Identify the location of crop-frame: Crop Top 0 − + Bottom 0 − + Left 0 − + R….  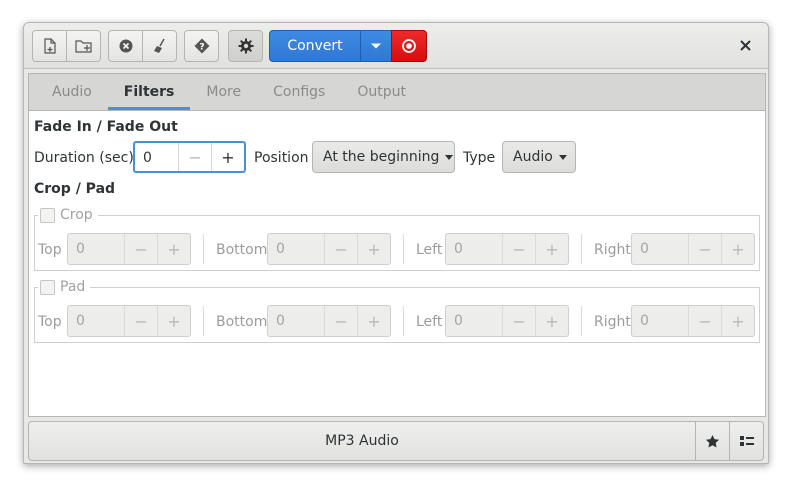
(397, 239).